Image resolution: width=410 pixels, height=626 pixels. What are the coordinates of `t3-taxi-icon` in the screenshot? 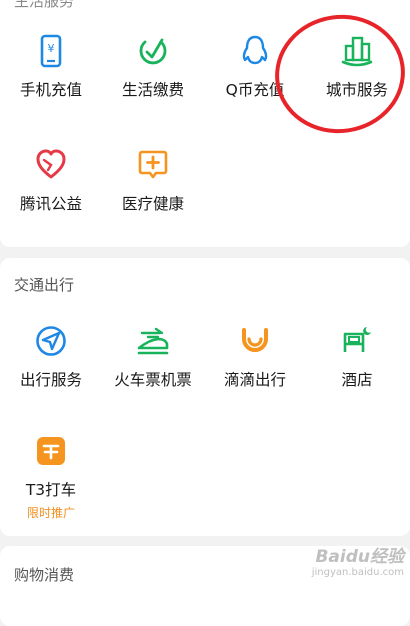 It's located at (51, 451).